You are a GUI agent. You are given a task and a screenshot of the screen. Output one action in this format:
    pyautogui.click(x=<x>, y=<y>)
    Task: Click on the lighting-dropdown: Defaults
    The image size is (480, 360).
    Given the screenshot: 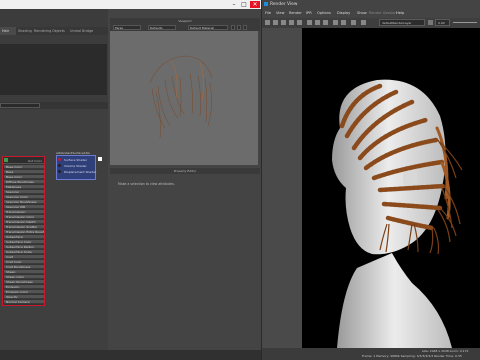 What is the action you would take?
    pyautogui.click(x=162, y=27)
    